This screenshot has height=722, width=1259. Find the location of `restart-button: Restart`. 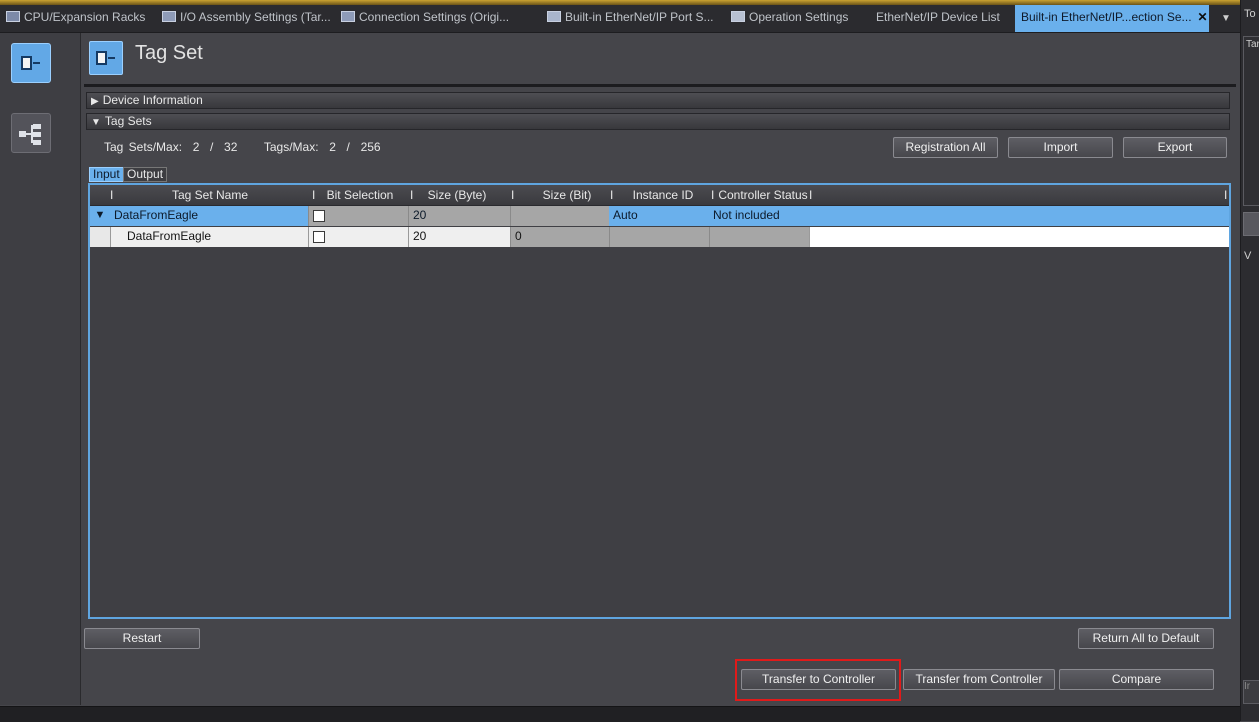

restart-button: Restart is located at coordinates (142, 638).